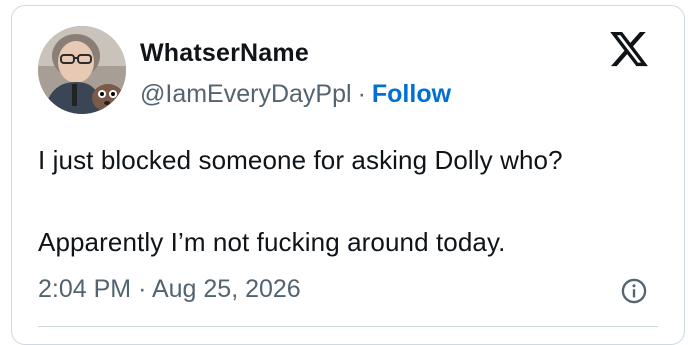  I want to click on tweet-timestamp: 2:04 PM · Aug 25, 2026, so click(169, 289).